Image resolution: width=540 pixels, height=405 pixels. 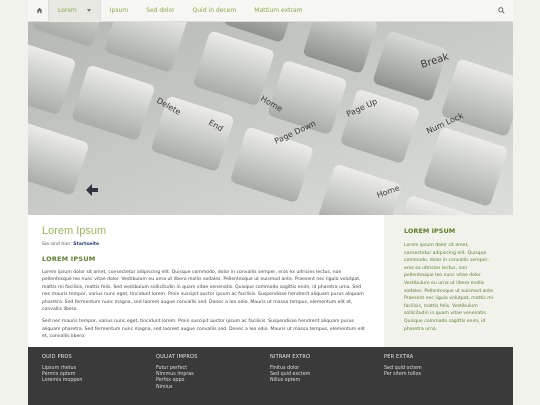 I want to click on breadcrumb: Sie sind hier: Startseite, so click(x=206, y=244).